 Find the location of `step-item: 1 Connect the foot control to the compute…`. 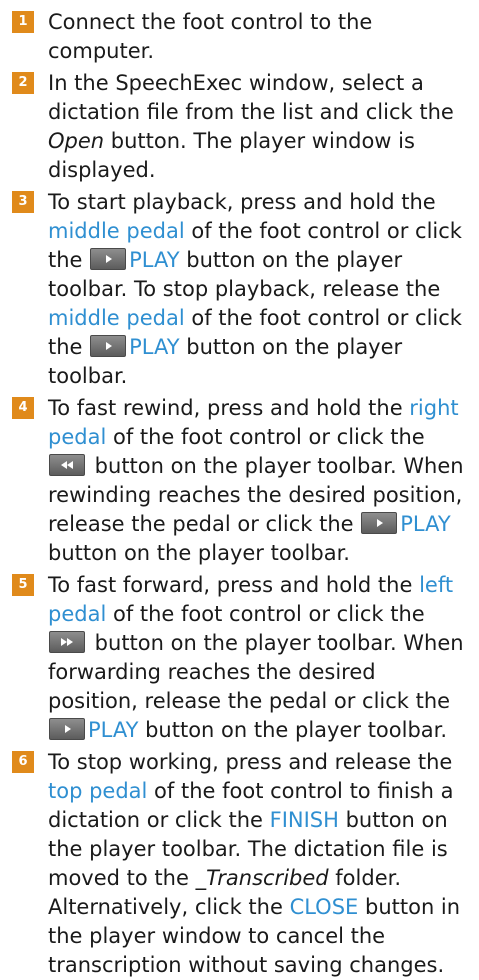

step-item: 1 Connect the foot control to the compute… is located at coordinates (240, 37).